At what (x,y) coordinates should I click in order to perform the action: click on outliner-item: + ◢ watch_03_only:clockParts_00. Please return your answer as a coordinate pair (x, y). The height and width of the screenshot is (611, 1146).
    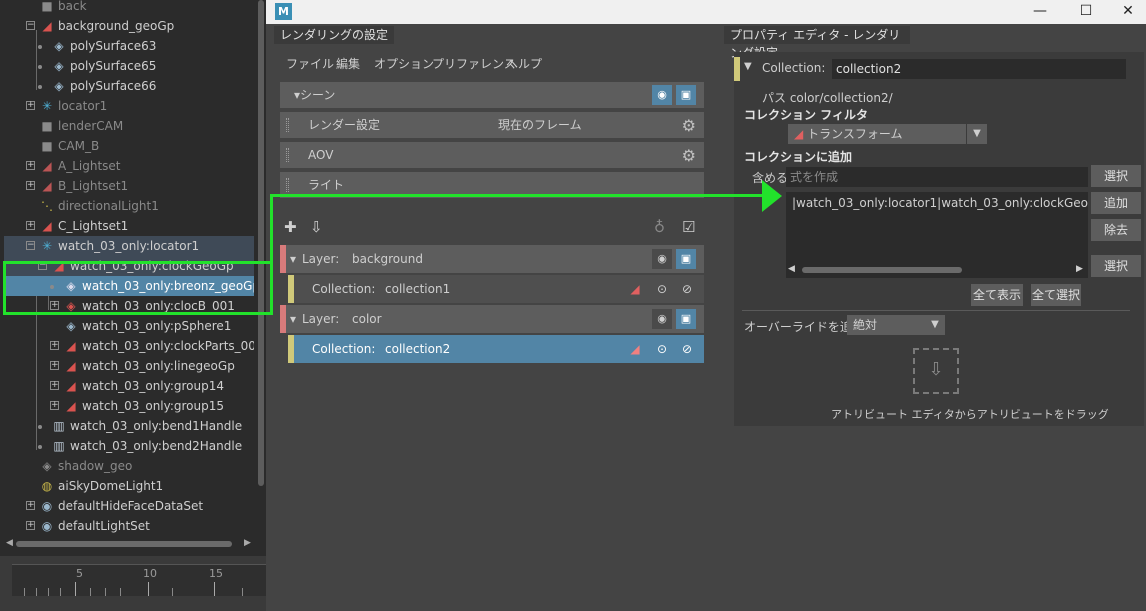
    Looking at the image, I should click on (129, 346).